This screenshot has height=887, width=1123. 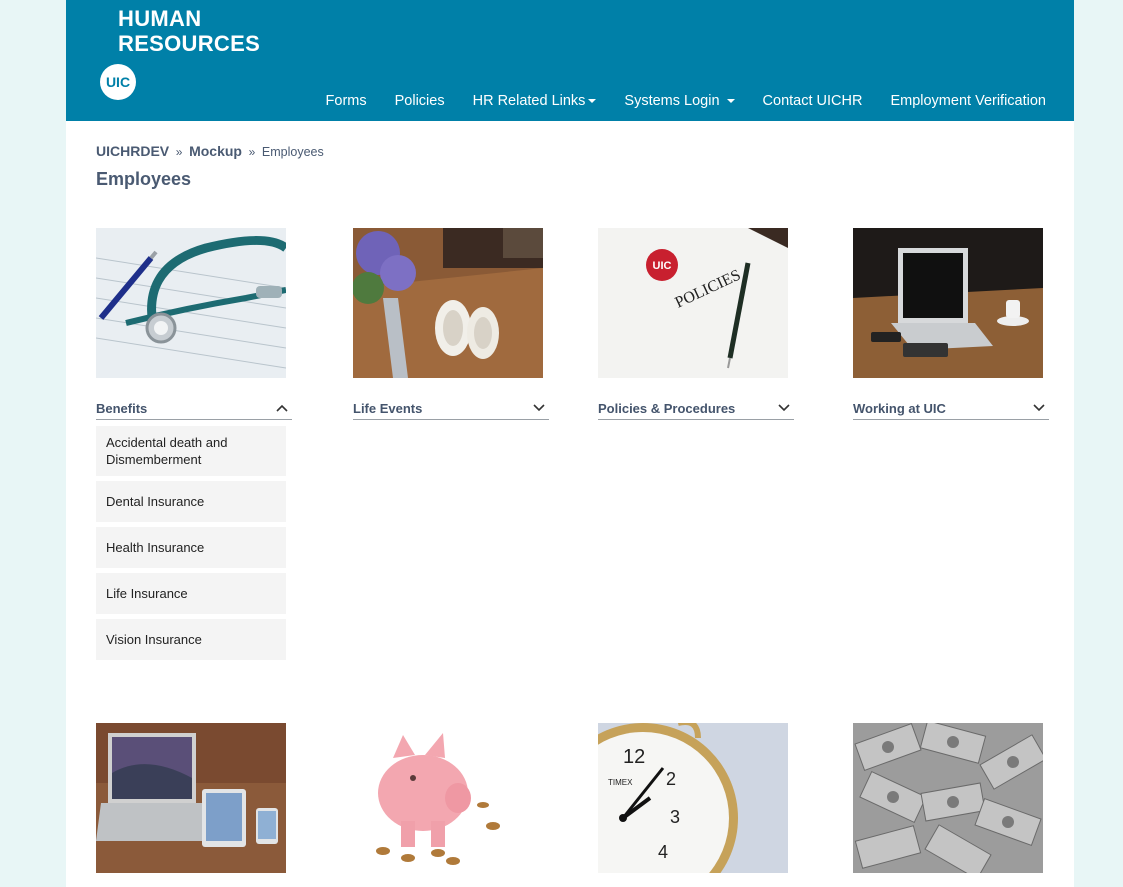 I want to click on nav-contact-uichr: Contact UICHR, so click(x=813, y=101).